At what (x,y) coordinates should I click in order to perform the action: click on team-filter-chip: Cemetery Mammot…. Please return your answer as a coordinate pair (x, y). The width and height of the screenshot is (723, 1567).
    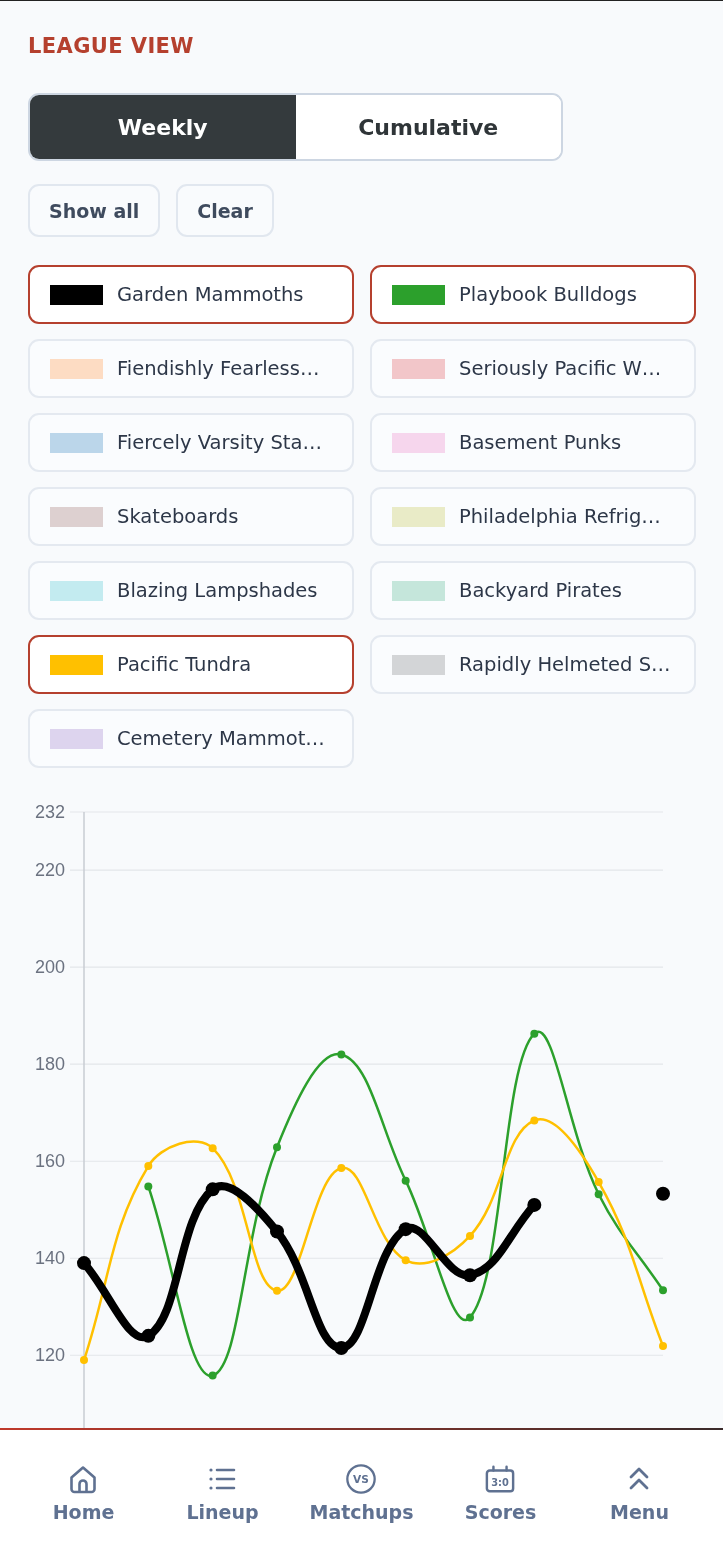
    Looking at the image, I should click on (191, 738).